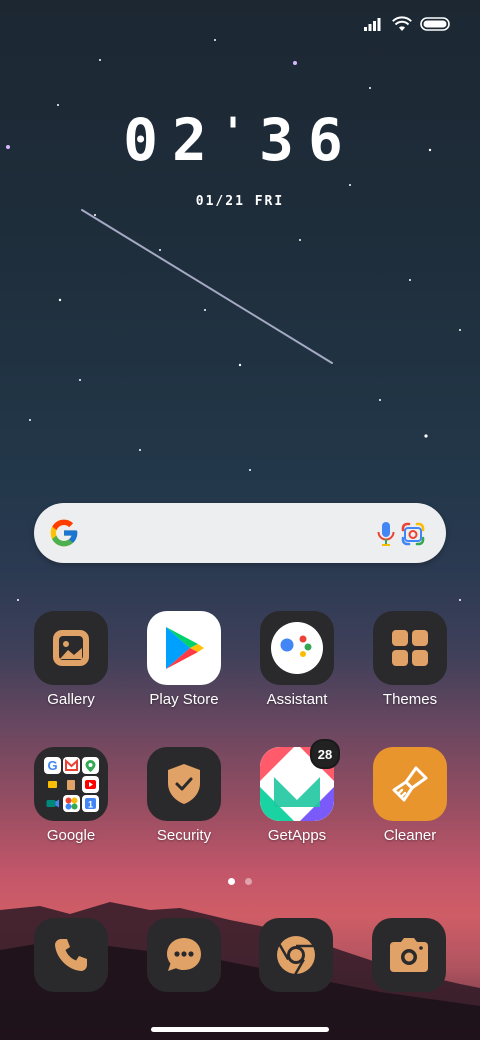 Image resolution: width=480 pixels, height=1040 pixels. I want to click on dock-camera, so click(409, 955).